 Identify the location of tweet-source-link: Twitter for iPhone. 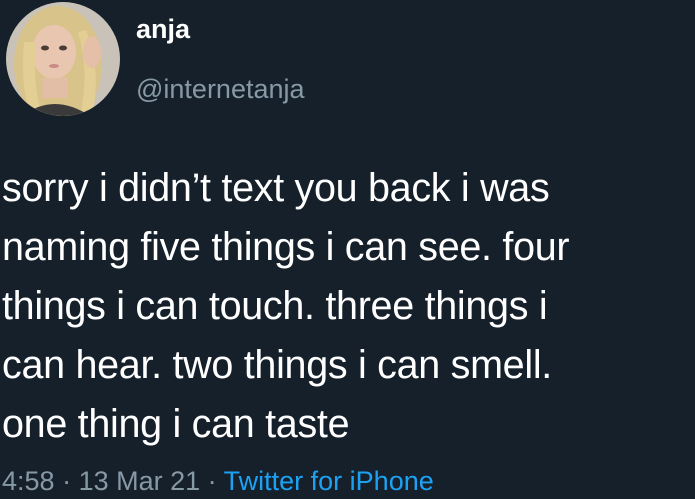
(329, 481).